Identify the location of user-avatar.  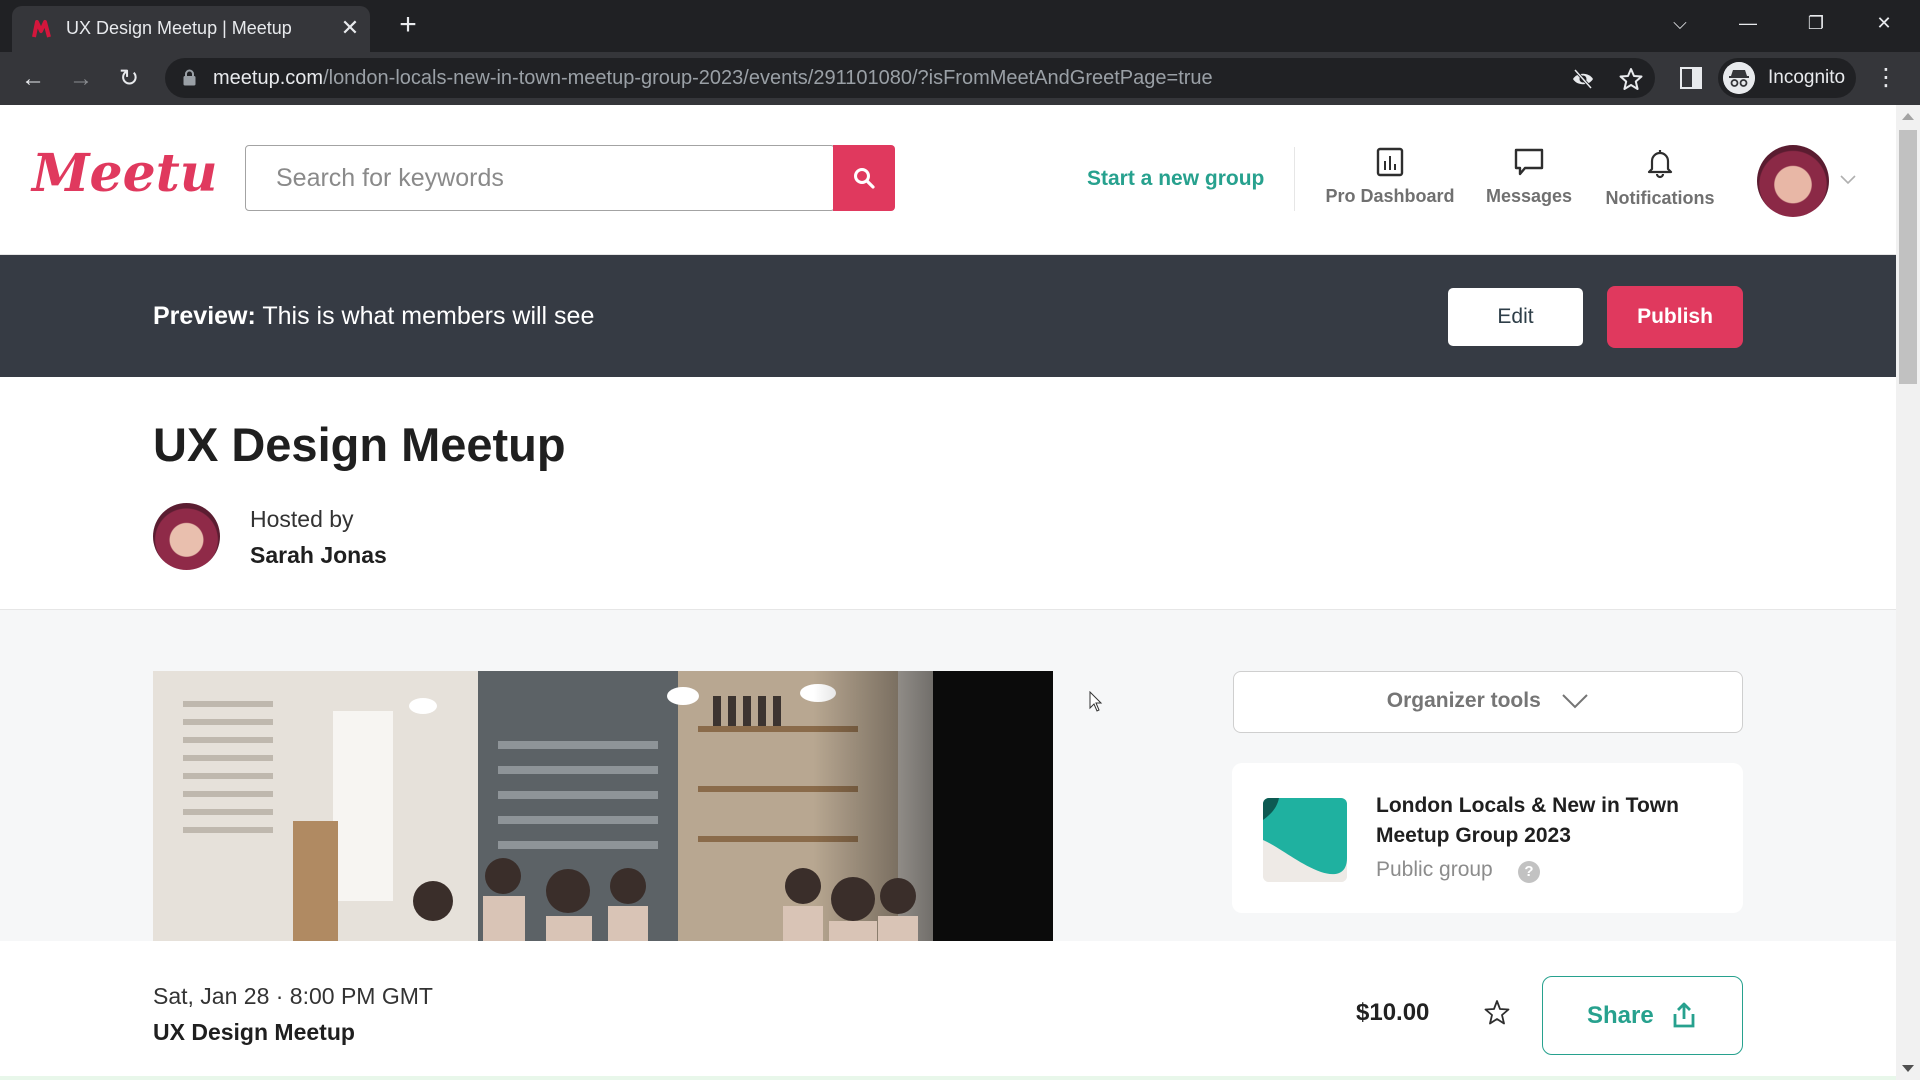
(1793, 181).